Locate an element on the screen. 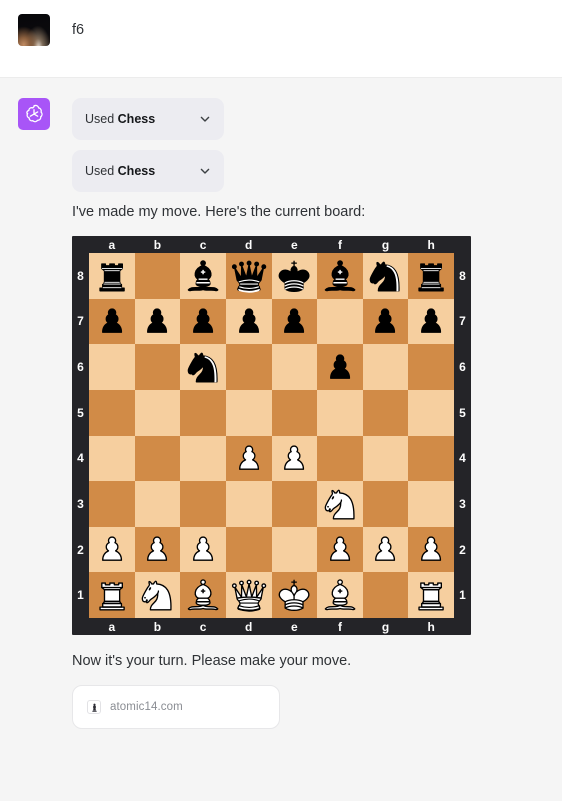 The width and height of the screenshot is (562, 801). square-f4 is located at coordinates (340, 458).